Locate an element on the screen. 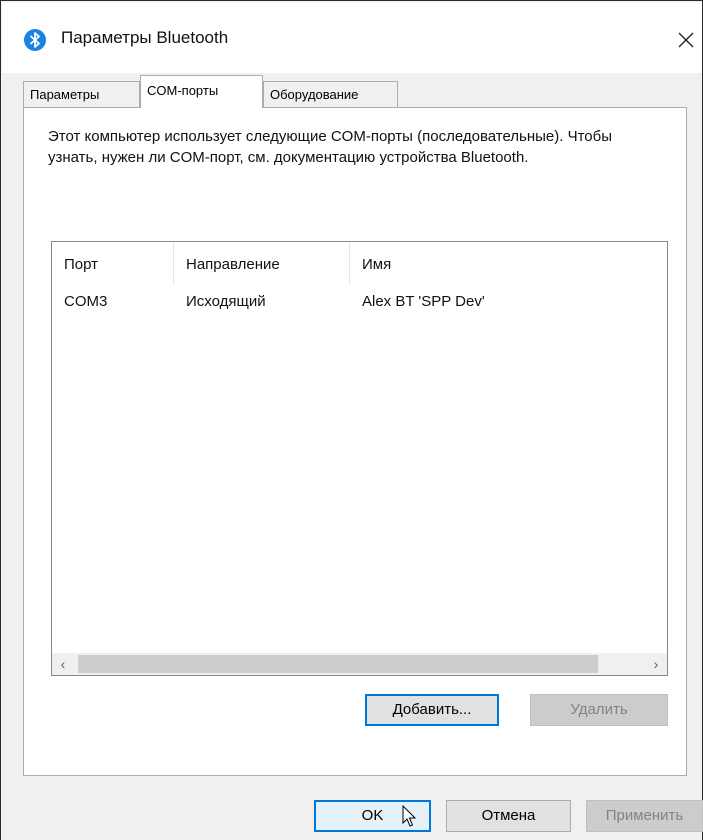 The width and height of the screenshot is (703, 840). close-button is located at coordinates (684, 39).